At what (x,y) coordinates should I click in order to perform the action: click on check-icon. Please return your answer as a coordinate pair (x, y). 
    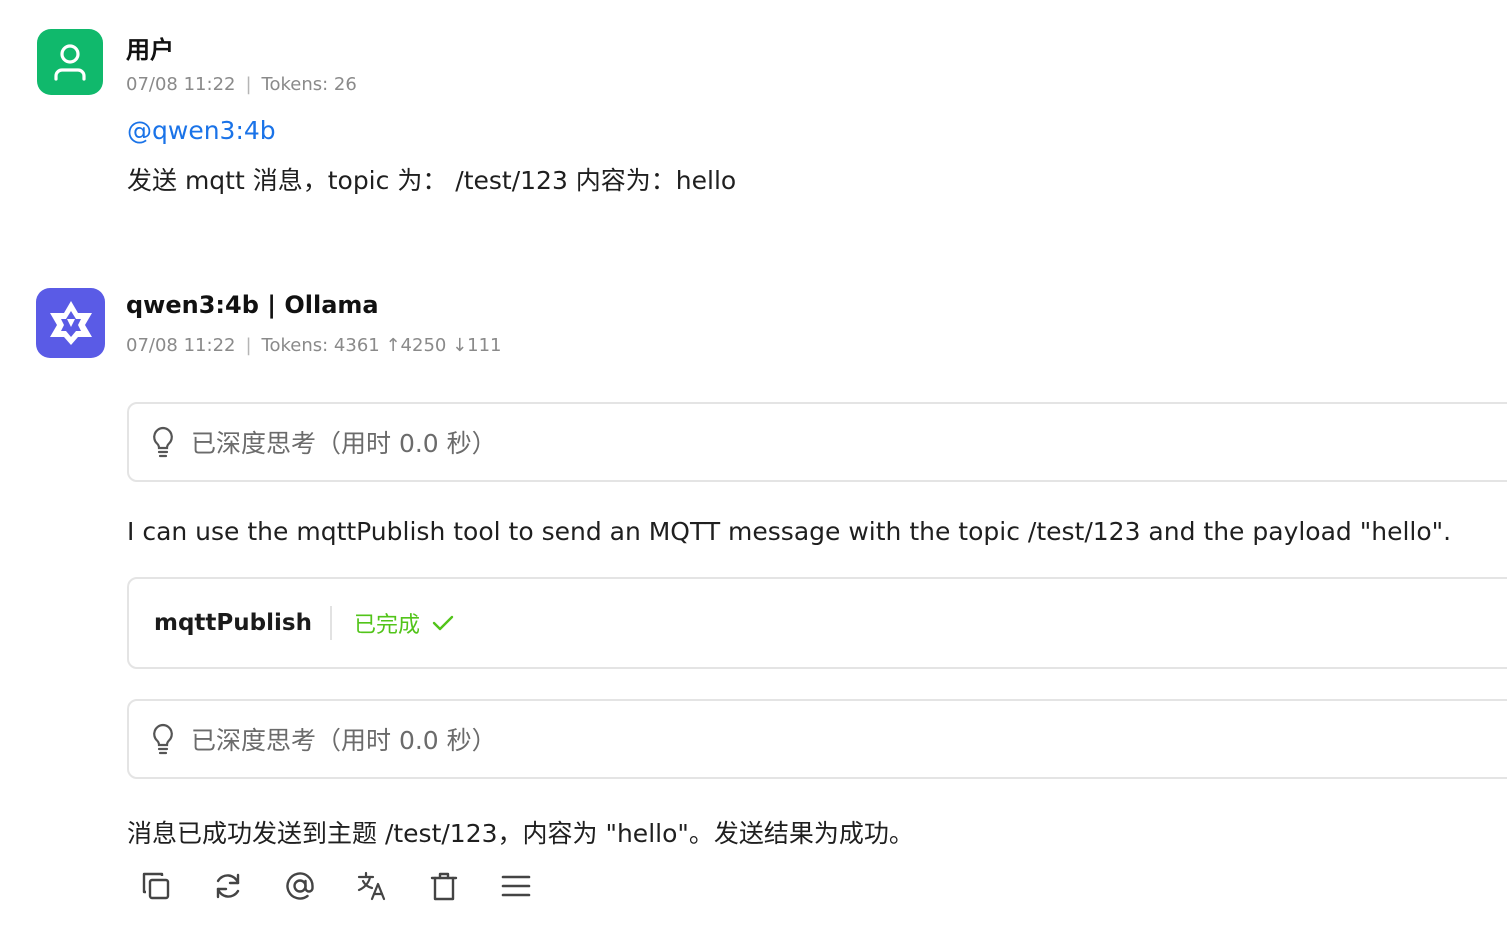
    Looking at the image, I should click on (443, 623).